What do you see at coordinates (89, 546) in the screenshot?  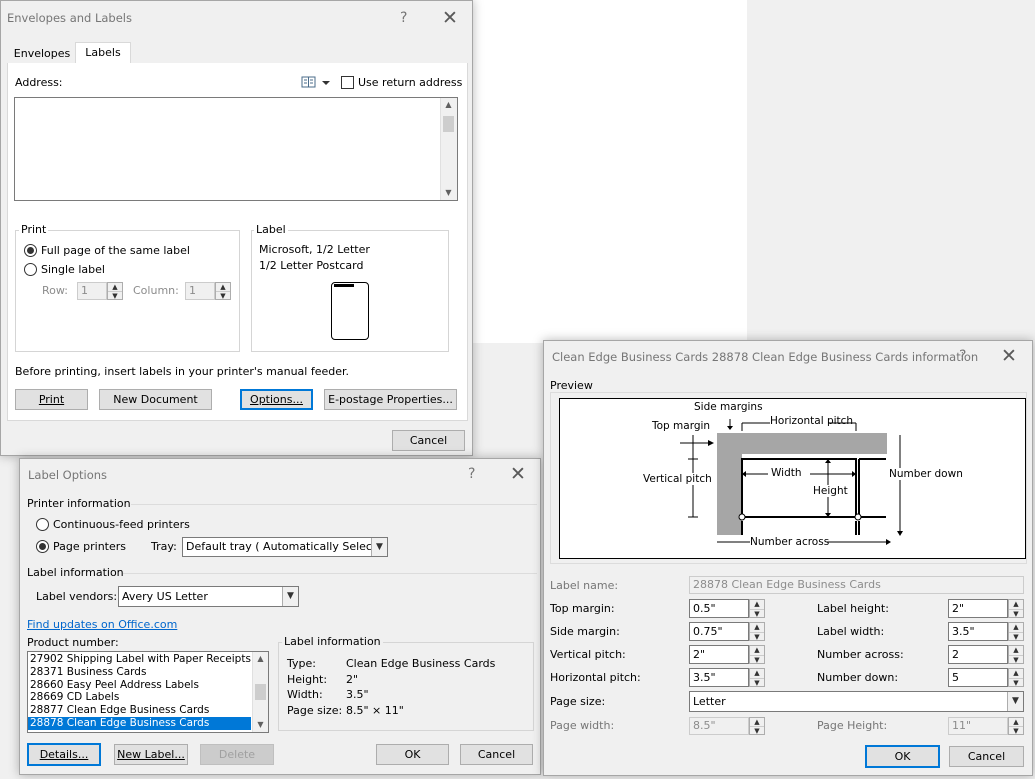 I see `page-printers-label: Page printers` at bounding box center [89, 546].